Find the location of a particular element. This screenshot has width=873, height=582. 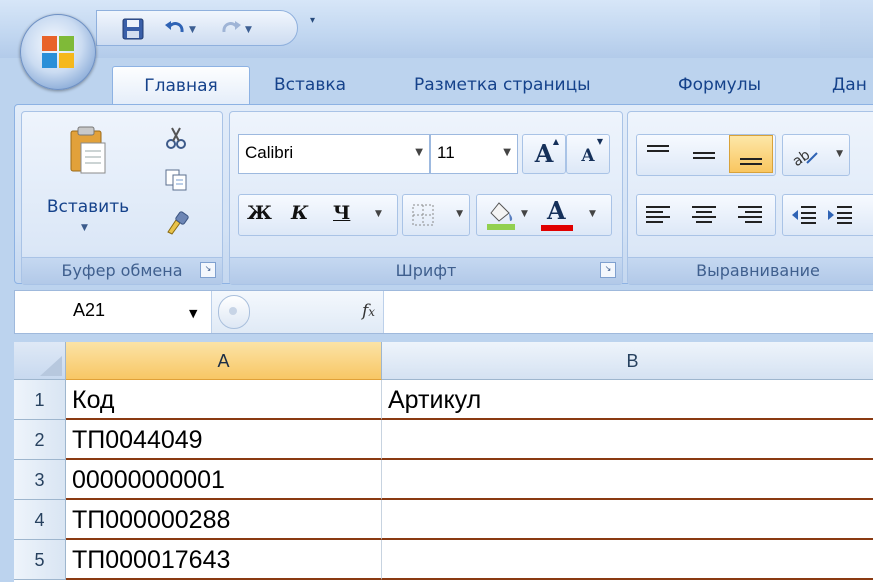

formula-bar: A21 ▼ fx is located at coordinates (443, 312).